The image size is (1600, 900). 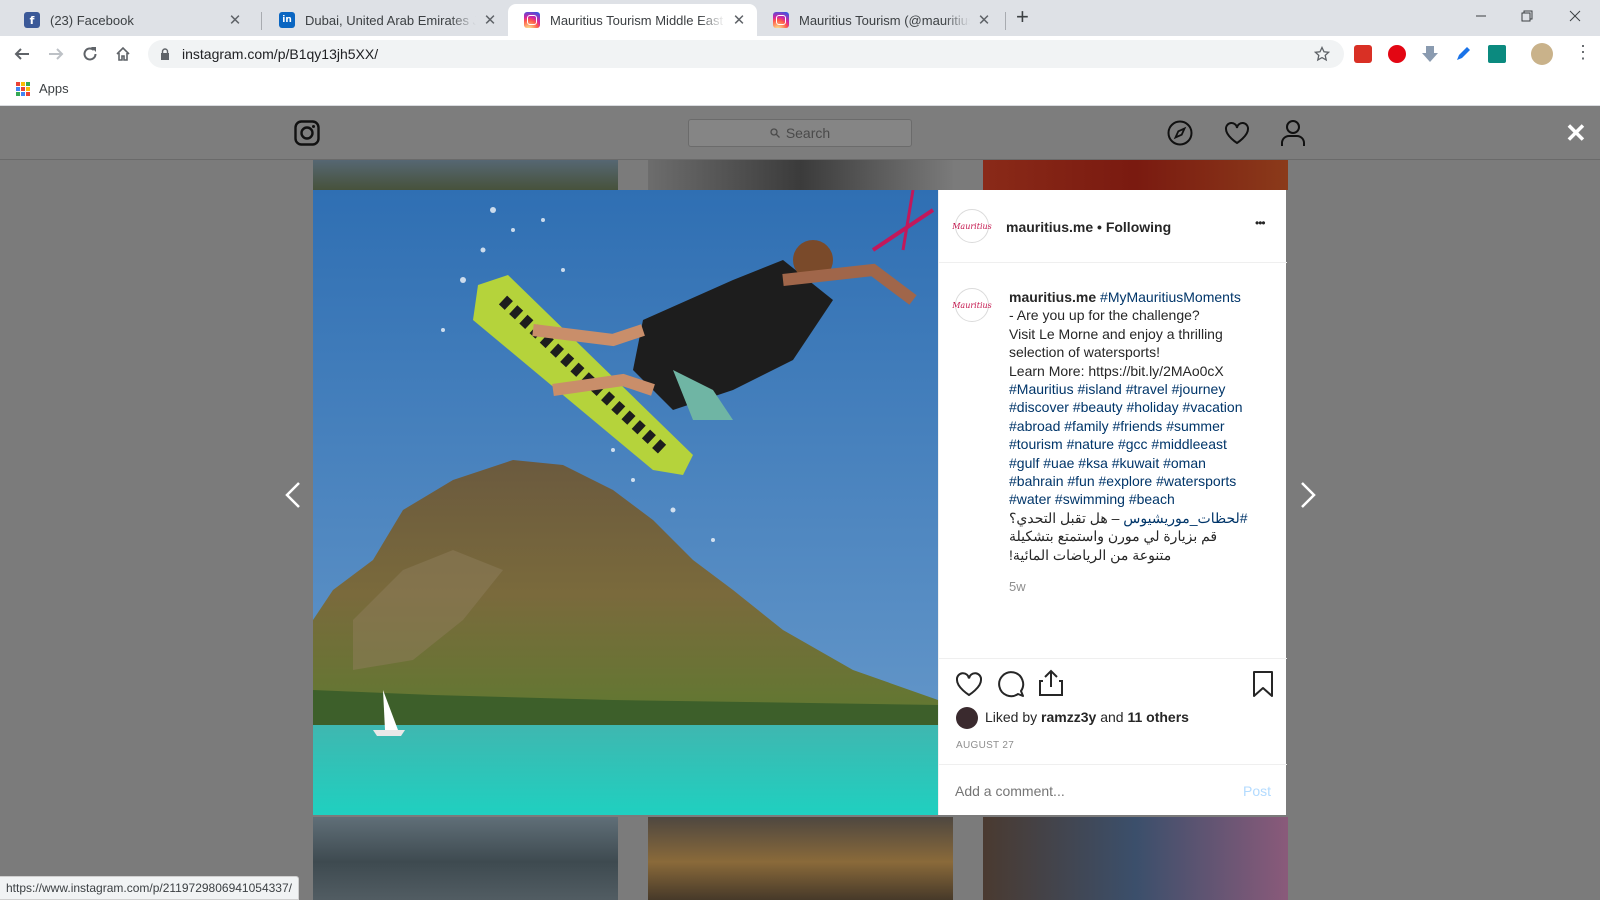 I want to click on chevron-right-icon, so click(x=1308, y=495).